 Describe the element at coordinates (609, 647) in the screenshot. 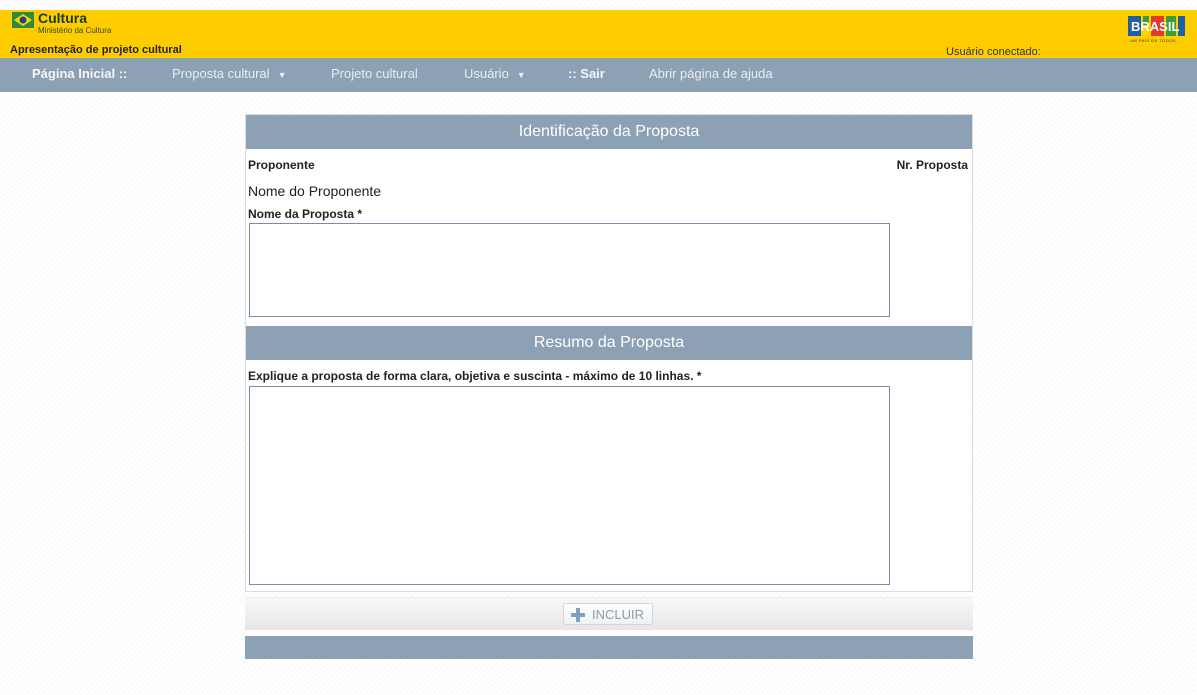

I see `footer-bar` at that location.